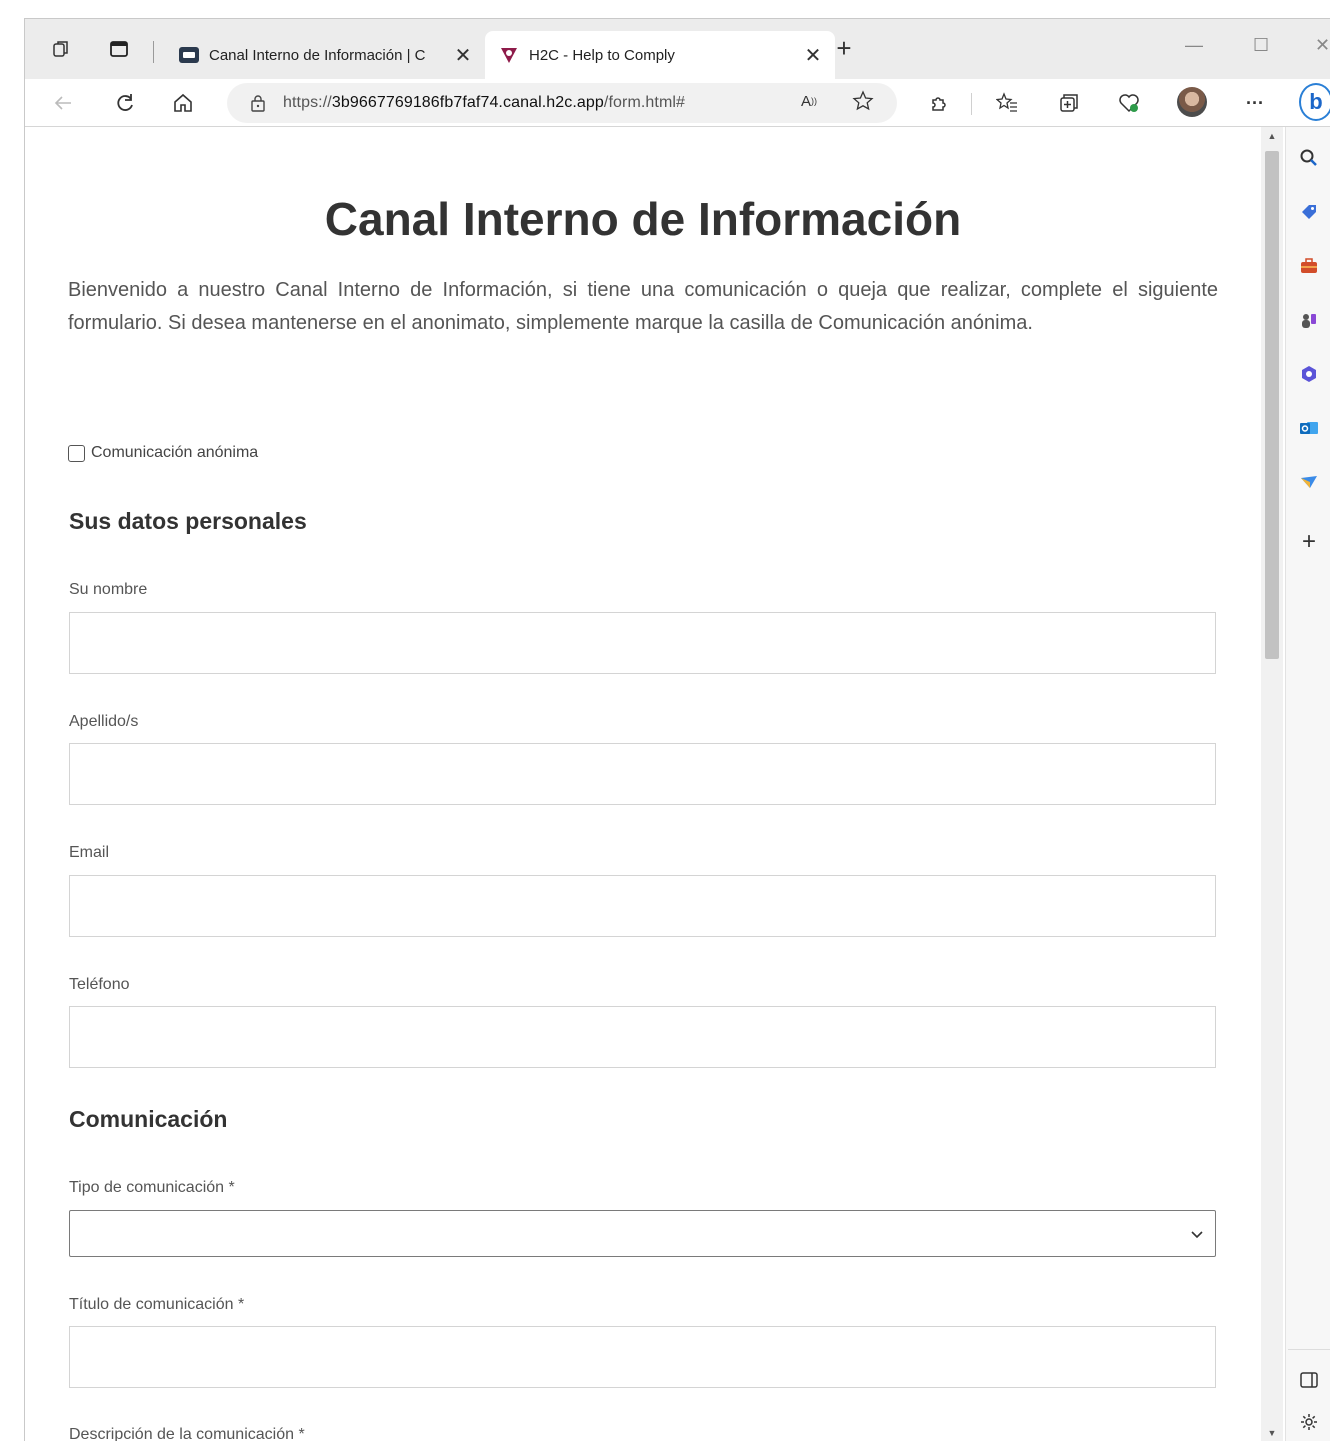  I want to click on minimize-icon: —, so click(1194, 45).